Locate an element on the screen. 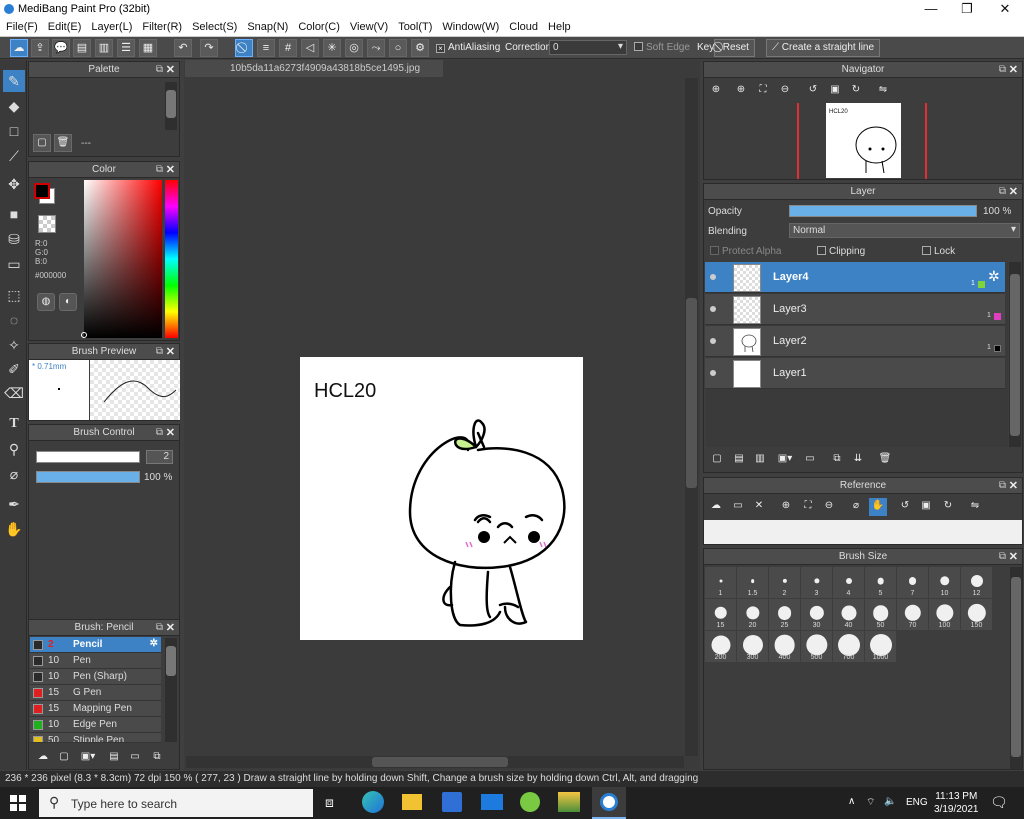 This screenshot has height=819, width=1024. brush-size-option: 4 is located at coordinates (848, 582).